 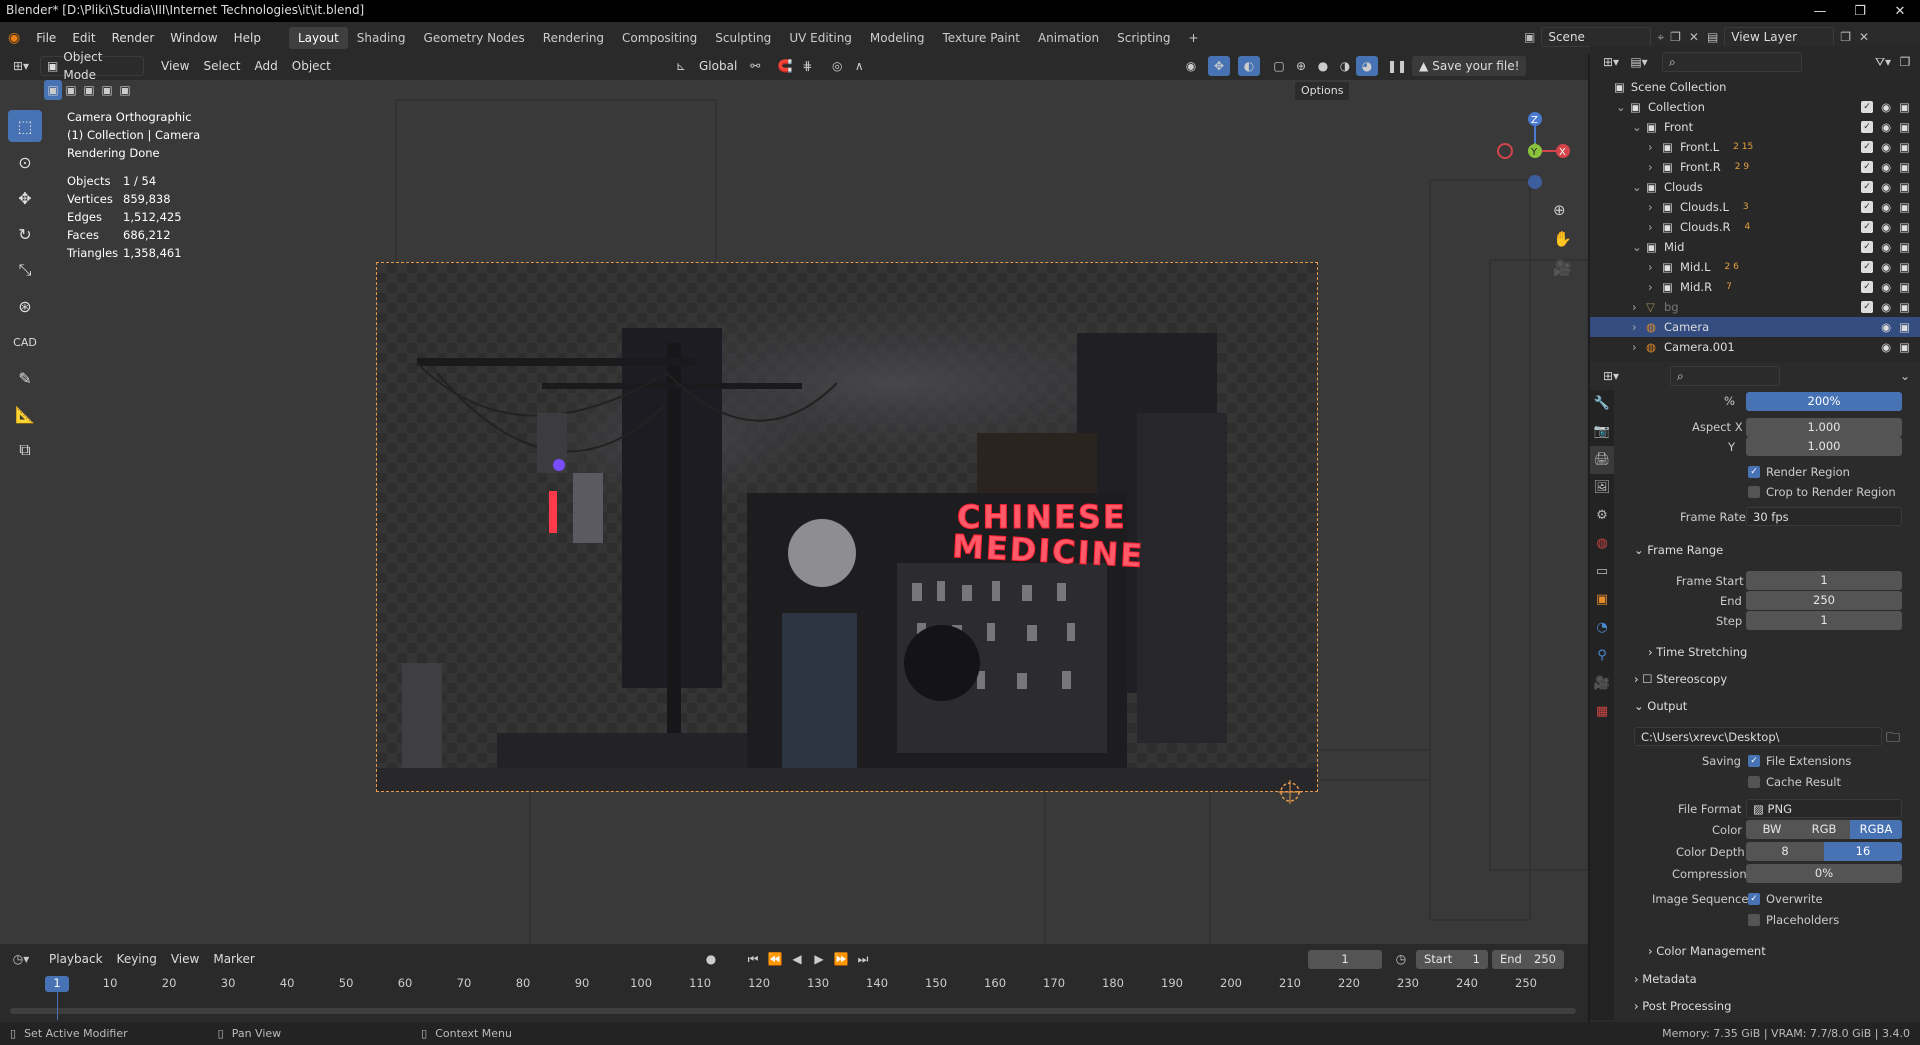 What do you see at coordinates (21, 959) in the screenshot?
I see `timeline-editor-type-icon: ◷▾` at bounding box center [21, 959].